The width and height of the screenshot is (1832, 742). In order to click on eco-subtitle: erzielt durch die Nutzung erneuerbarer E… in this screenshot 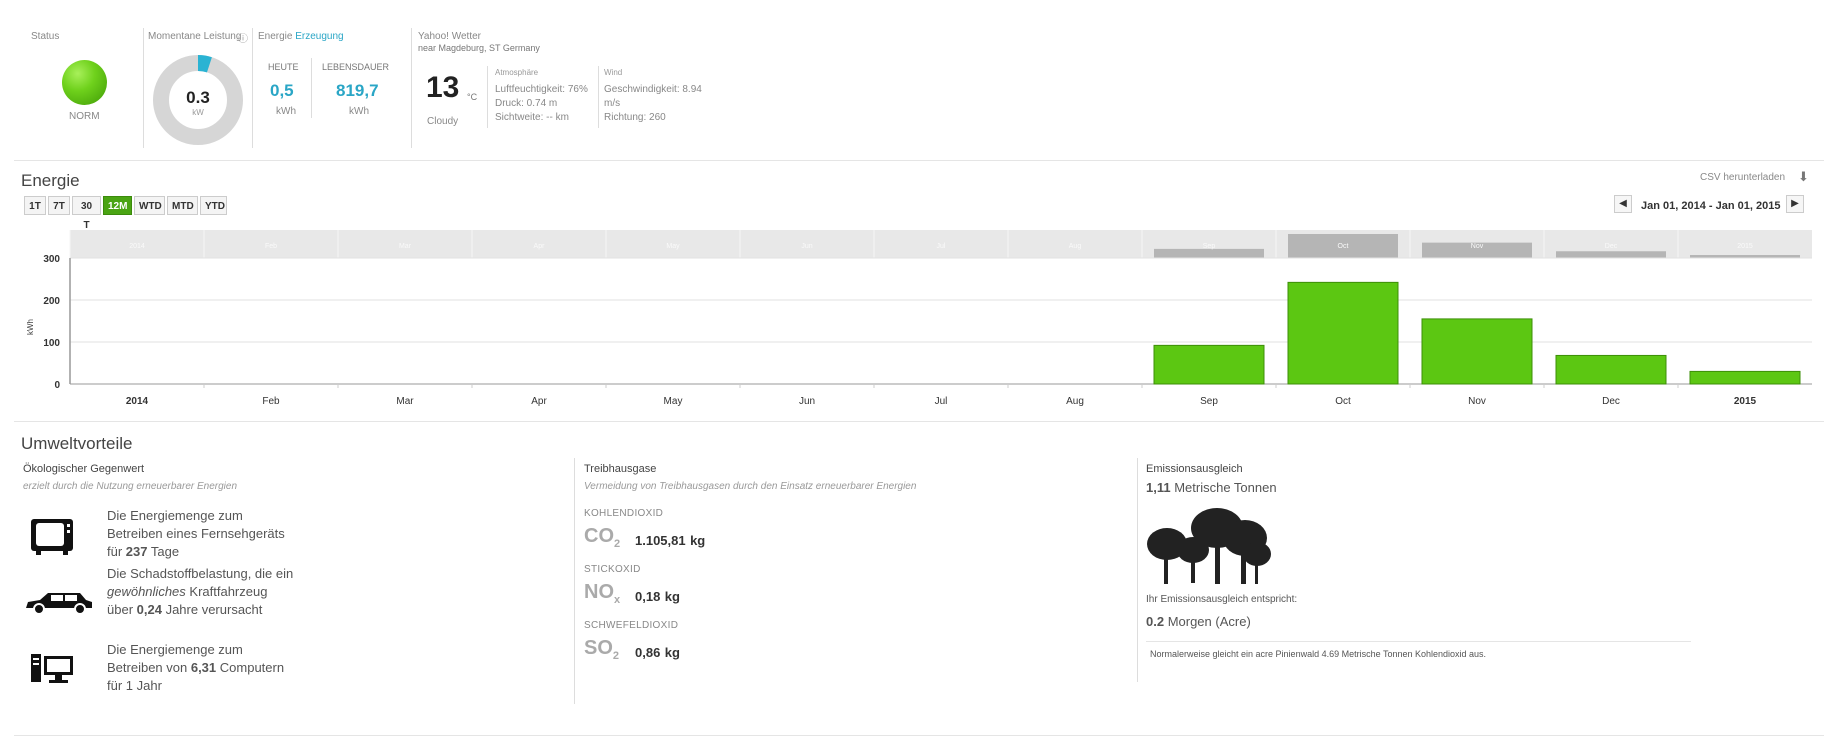, I will do `click(130, 486)`.